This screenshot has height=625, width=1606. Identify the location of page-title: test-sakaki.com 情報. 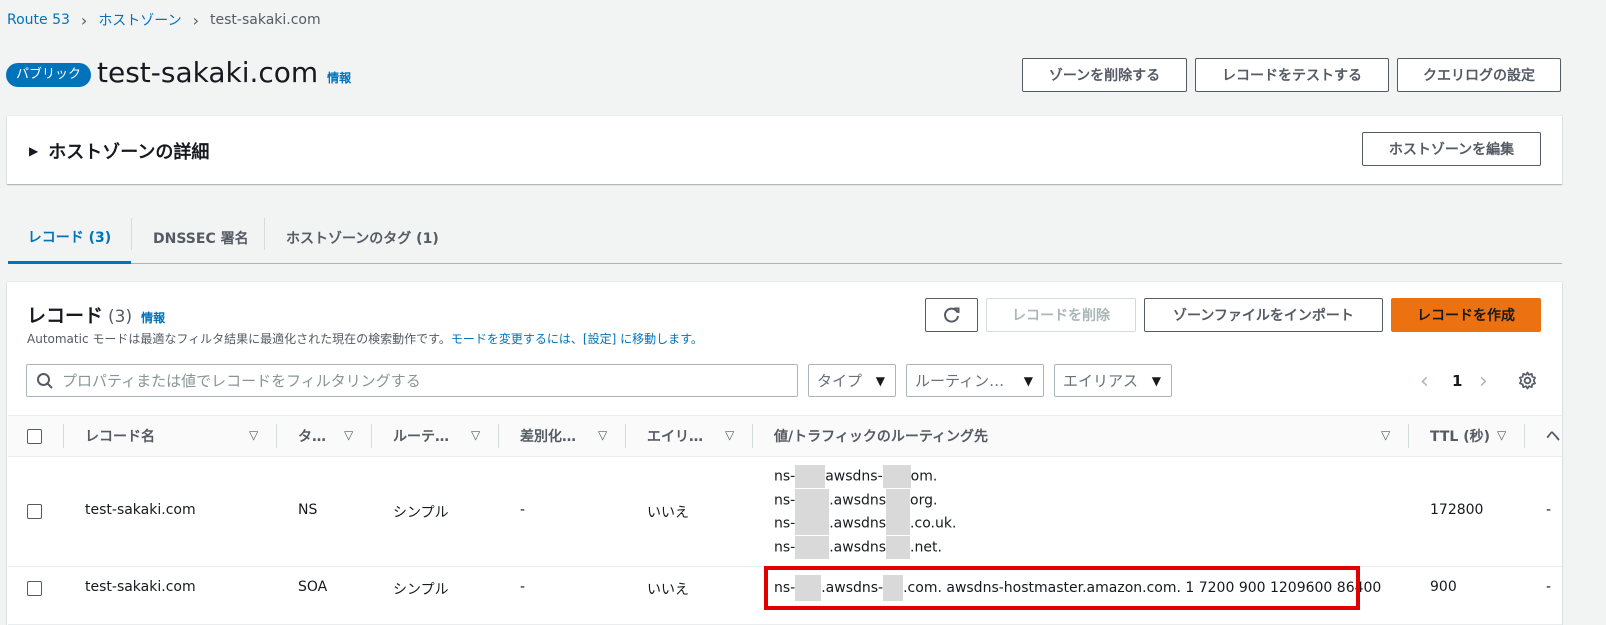
(224, 75).